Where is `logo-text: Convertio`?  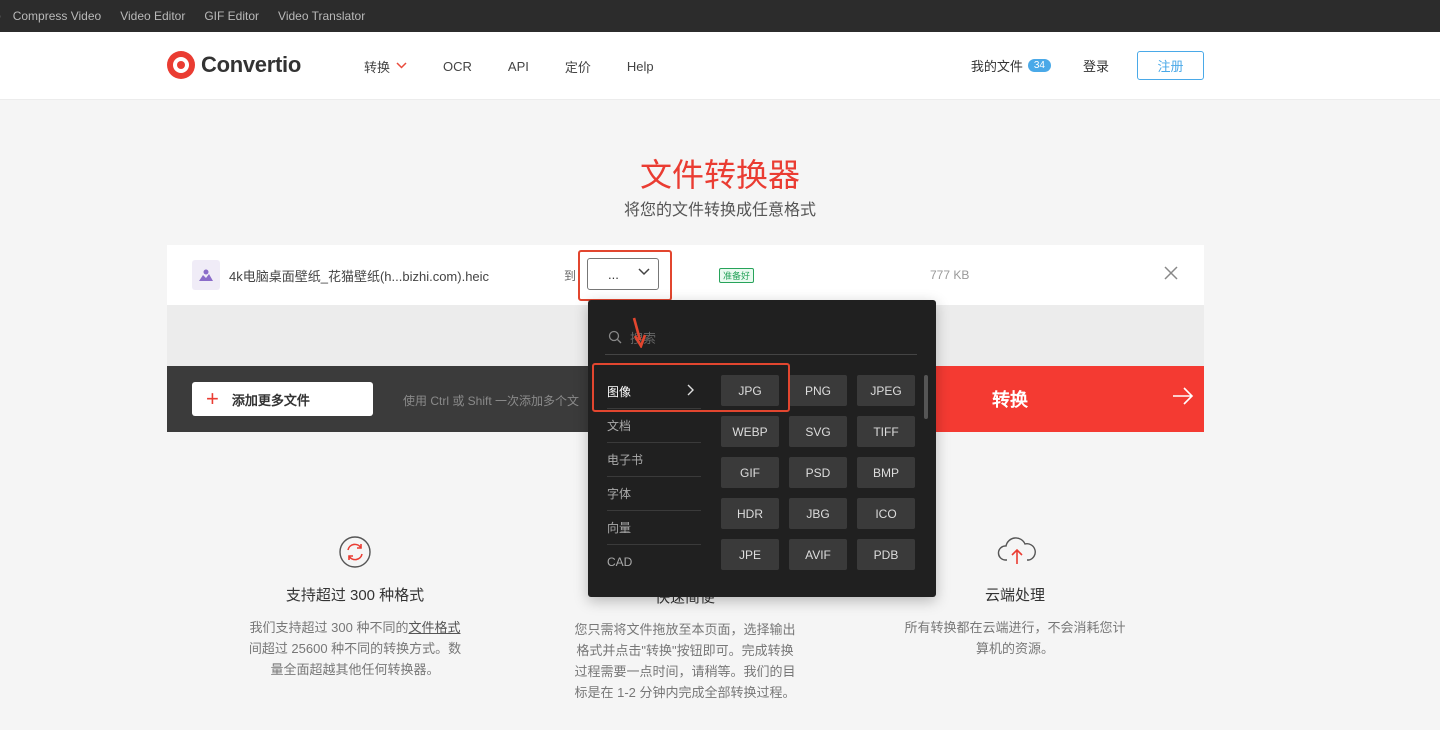
logo-text: Convertio is located at coordinates (251, 64).